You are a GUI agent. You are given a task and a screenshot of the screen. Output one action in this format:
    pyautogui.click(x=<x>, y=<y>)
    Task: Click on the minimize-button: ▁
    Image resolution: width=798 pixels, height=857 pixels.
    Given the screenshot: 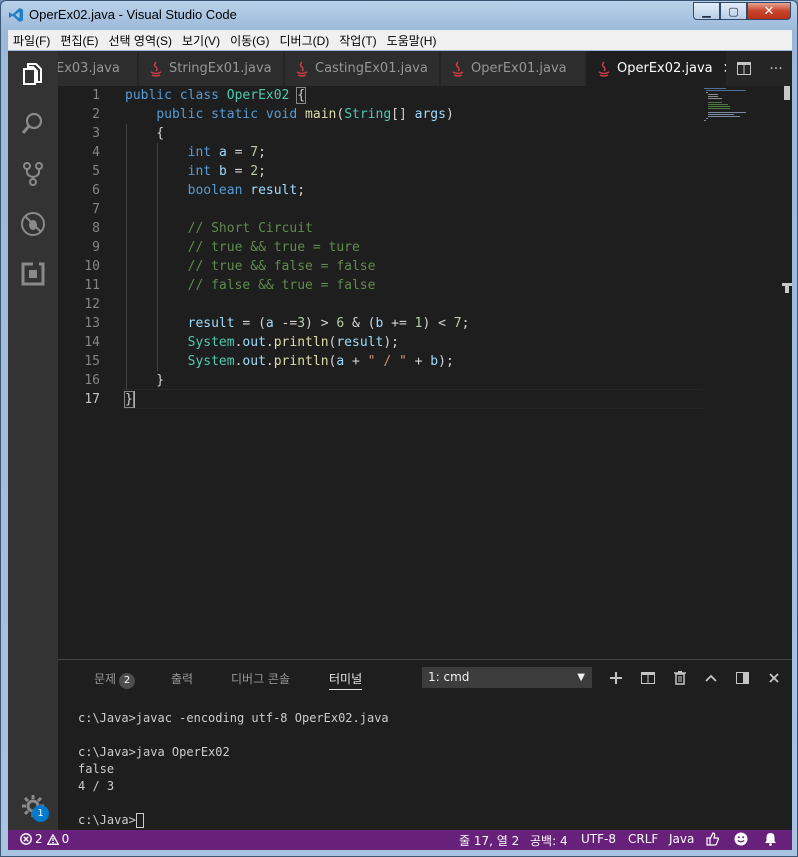 What is the action you would take?
    pyautogui.click(x=706, y=11)
    